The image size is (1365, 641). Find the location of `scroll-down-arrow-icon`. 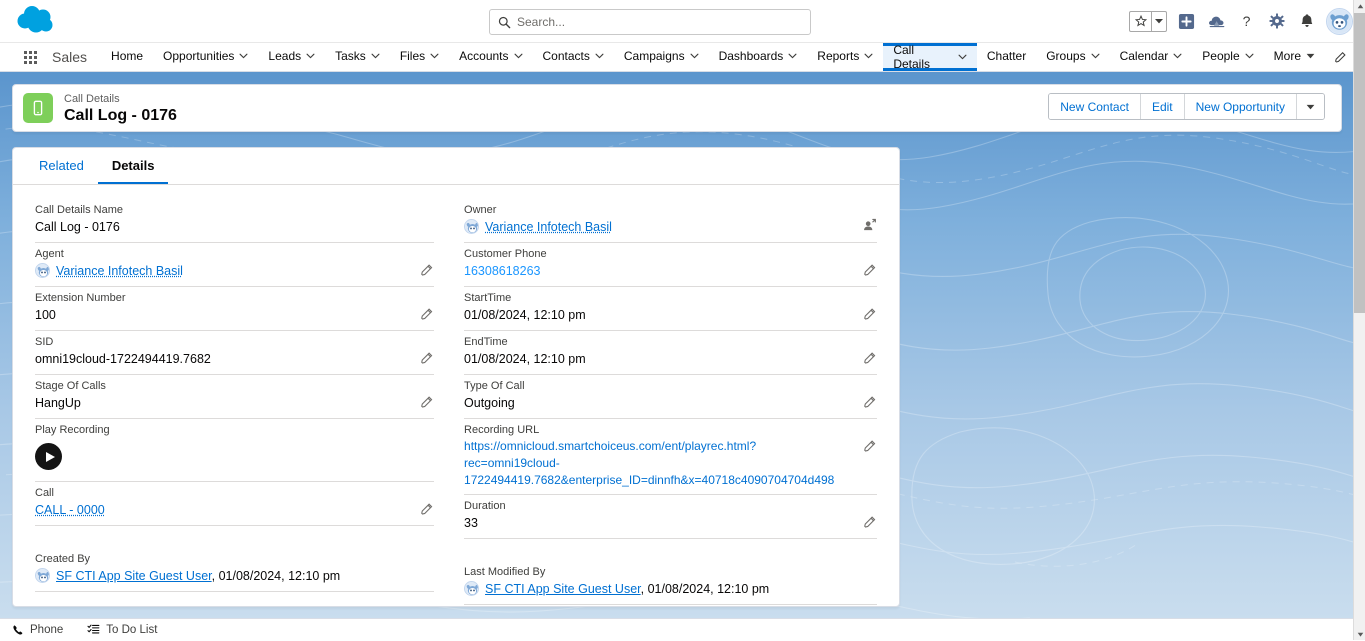

scroll-down-arrow-icon is located at coordinates (1359, 634).